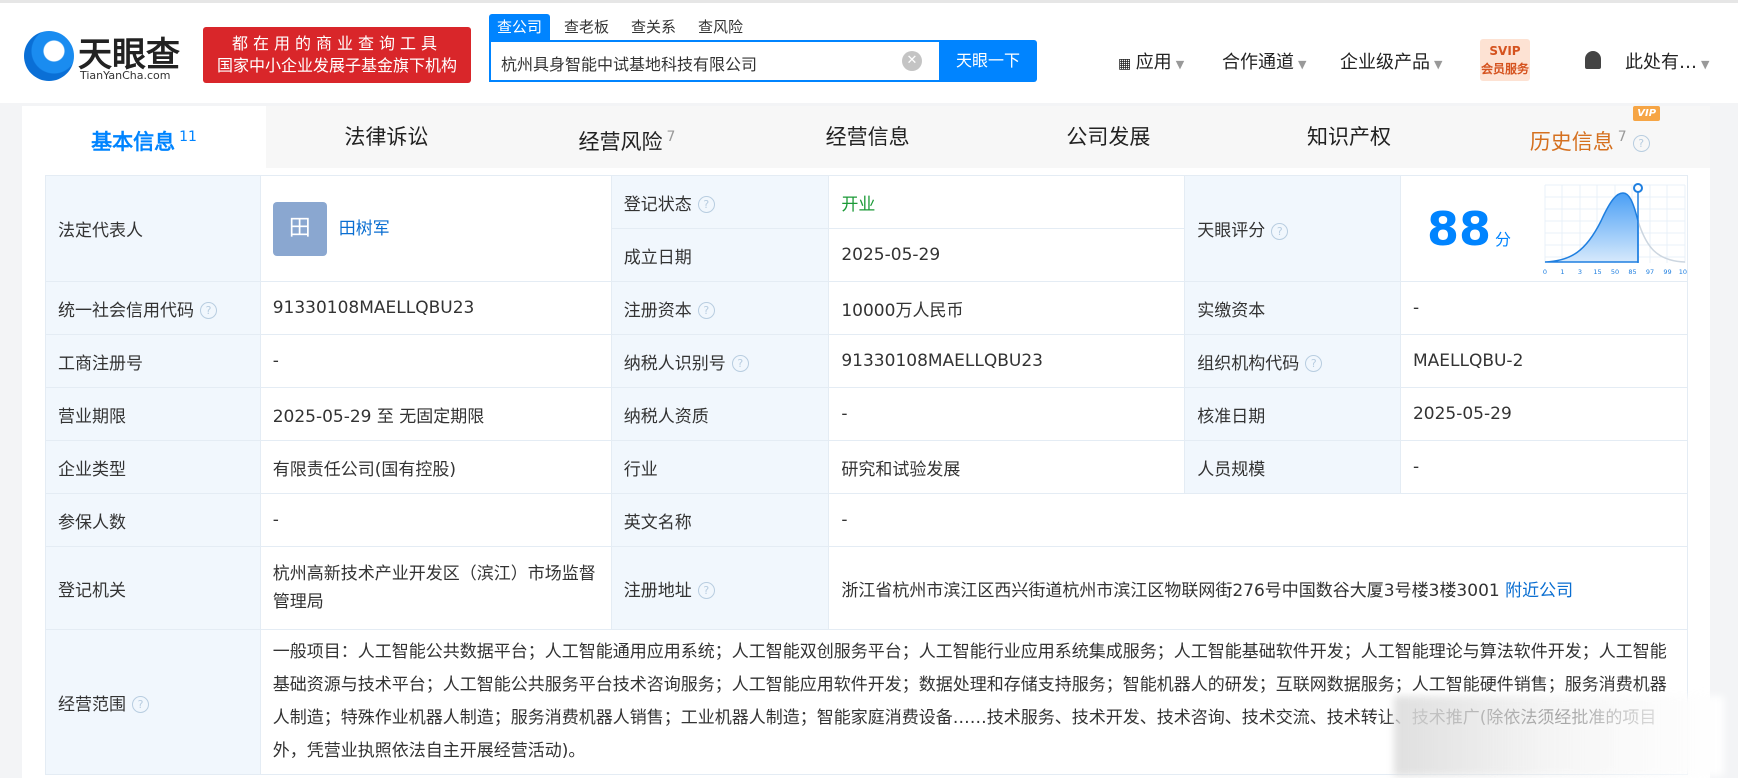 This screenshot has width=1738, height=778. What do you see at coordinates (133, 142) in the screenshot?
I see `tab-label: 基本信息` at bounding box center [133, 142].